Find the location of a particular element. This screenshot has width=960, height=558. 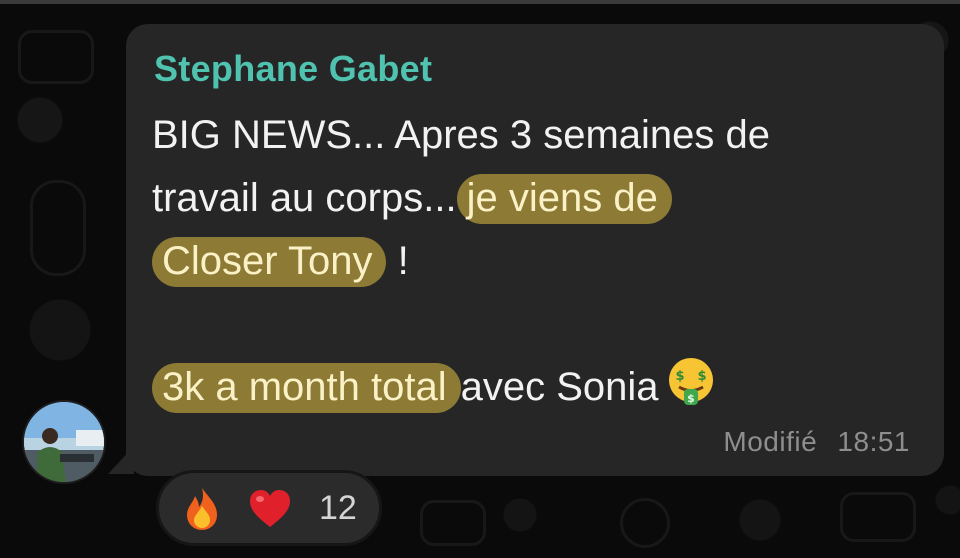

sender-name: Stephane Gabet is located at coordinates (293, 69).